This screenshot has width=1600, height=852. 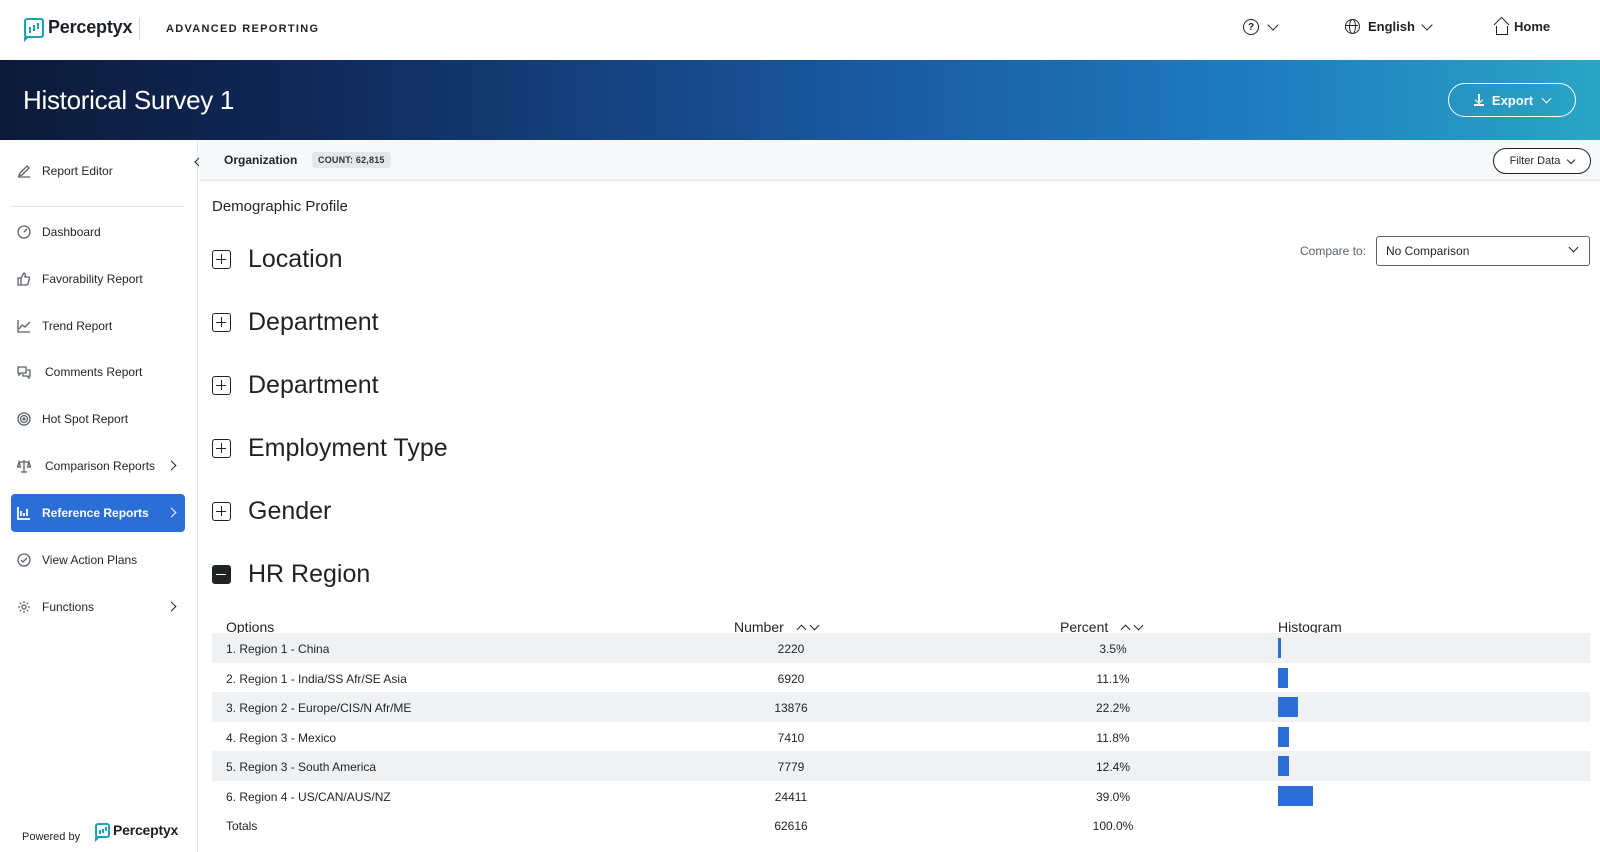 What do you see at coordinates (295, 259) in the screenshot?
I see `section-title: Location` at bounding box center [295, 259].